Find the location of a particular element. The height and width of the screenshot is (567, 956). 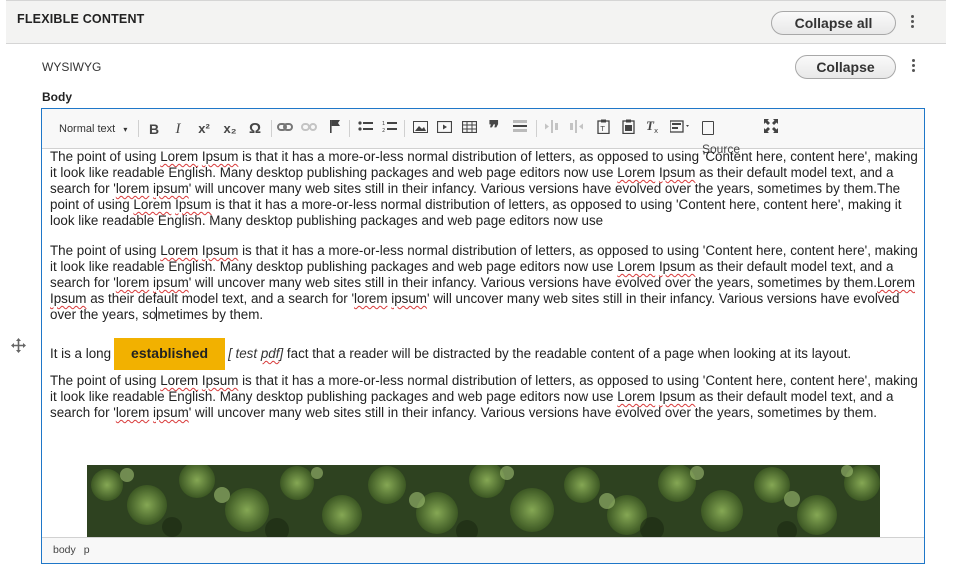

image-icon is located at coordinates (420, 129).